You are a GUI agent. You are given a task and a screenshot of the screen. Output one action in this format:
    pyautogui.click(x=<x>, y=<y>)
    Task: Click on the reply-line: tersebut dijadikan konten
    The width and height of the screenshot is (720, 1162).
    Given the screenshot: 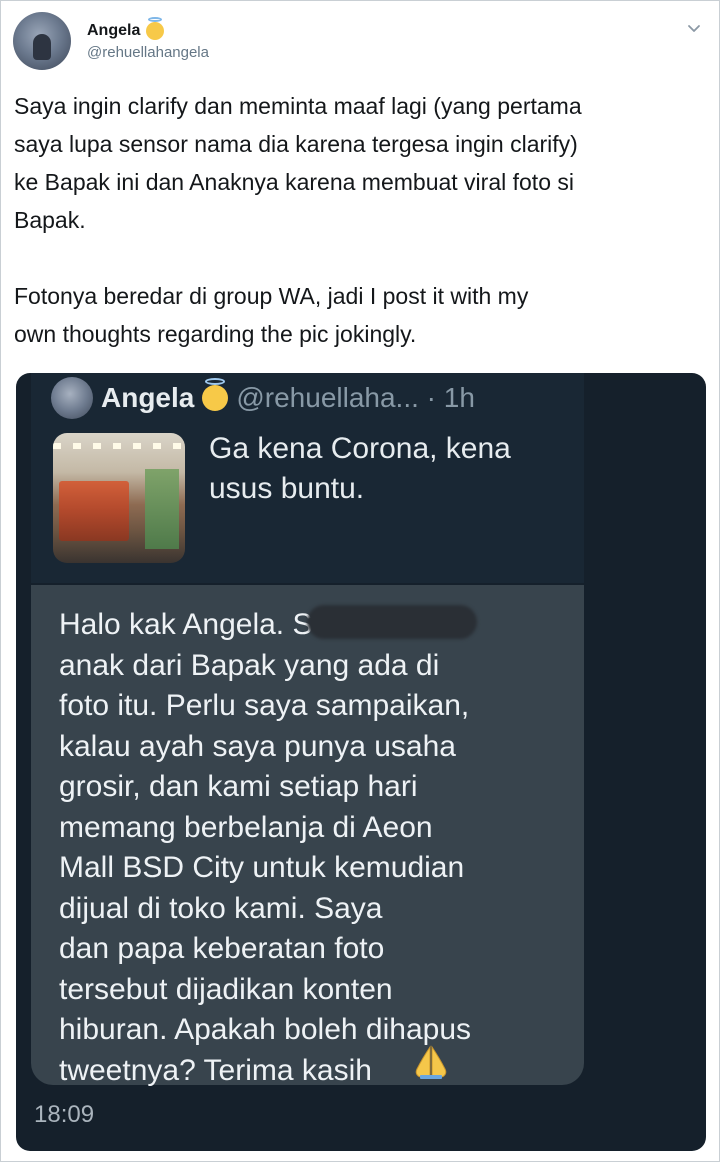 What is the action you would take?
    pyautogui.click(x=226, y=989)
    